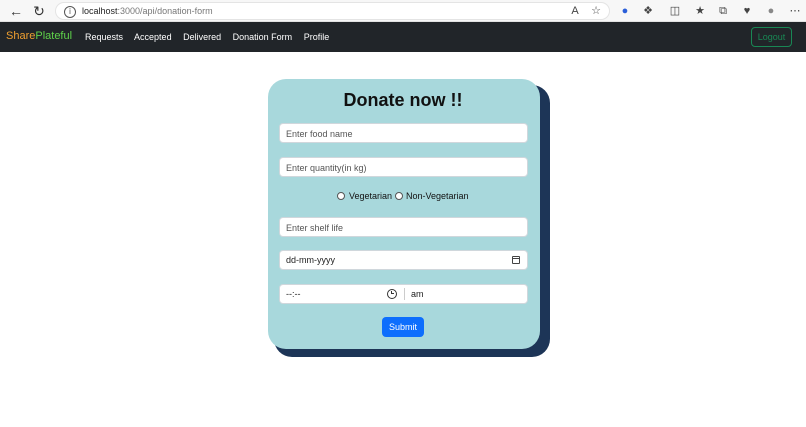 This screenshot has height=427, width=806. I want to click on time-field: --:-- am, so click(403, 294).